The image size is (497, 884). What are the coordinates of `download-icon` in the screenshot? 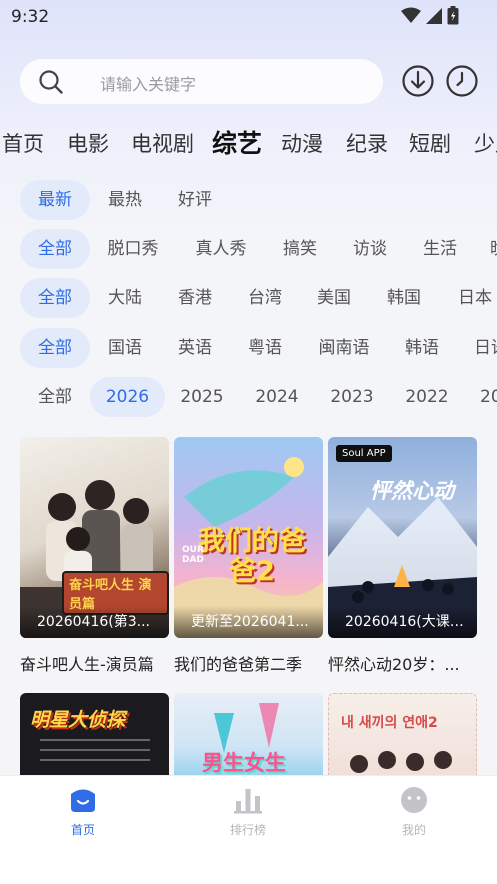 It's located at (418, 81).